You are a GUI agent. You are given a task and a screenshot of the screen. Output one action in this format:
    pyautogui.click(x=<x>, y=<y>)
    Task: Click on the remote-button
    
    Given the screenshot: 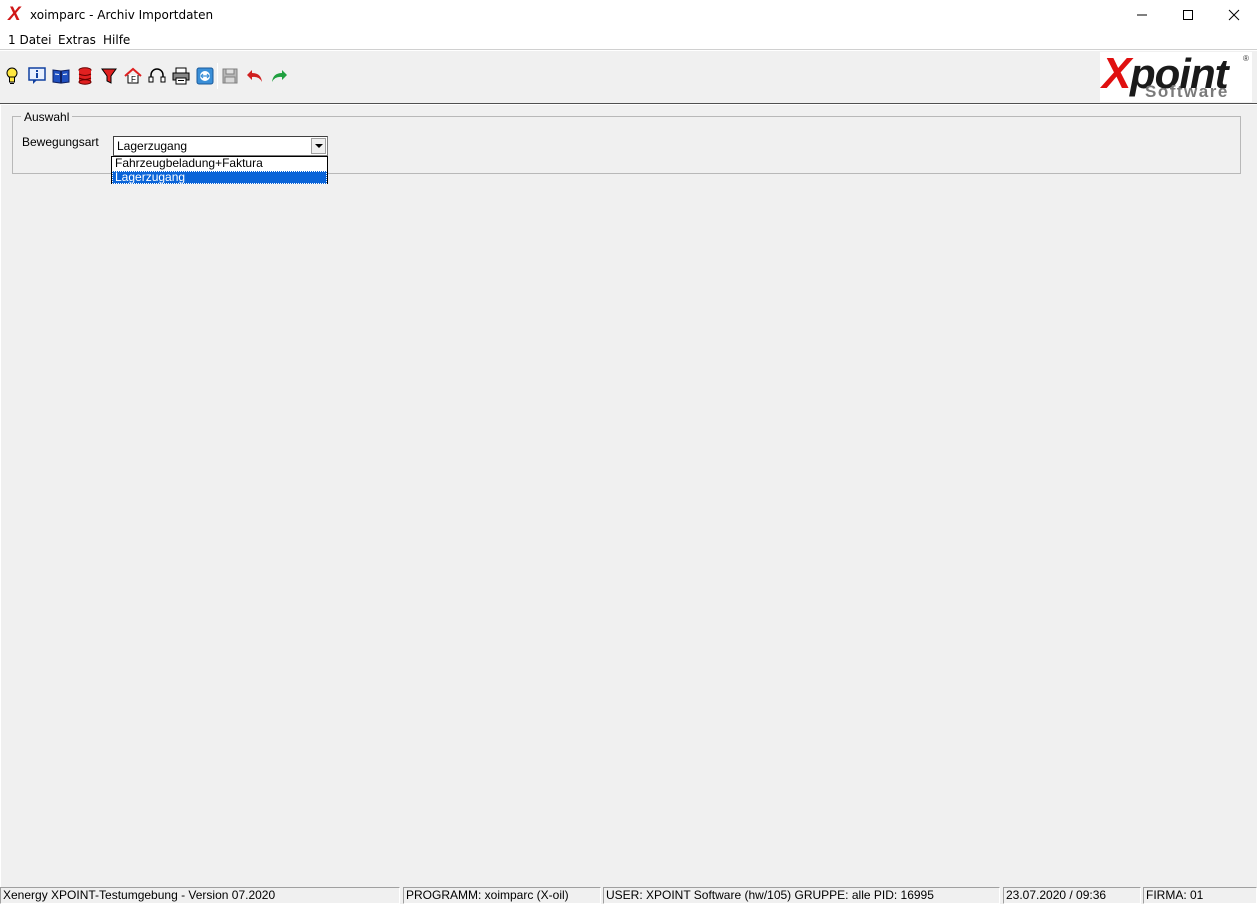 What is the action you would take?
    pyautogui.click(x=205, y=76)
    